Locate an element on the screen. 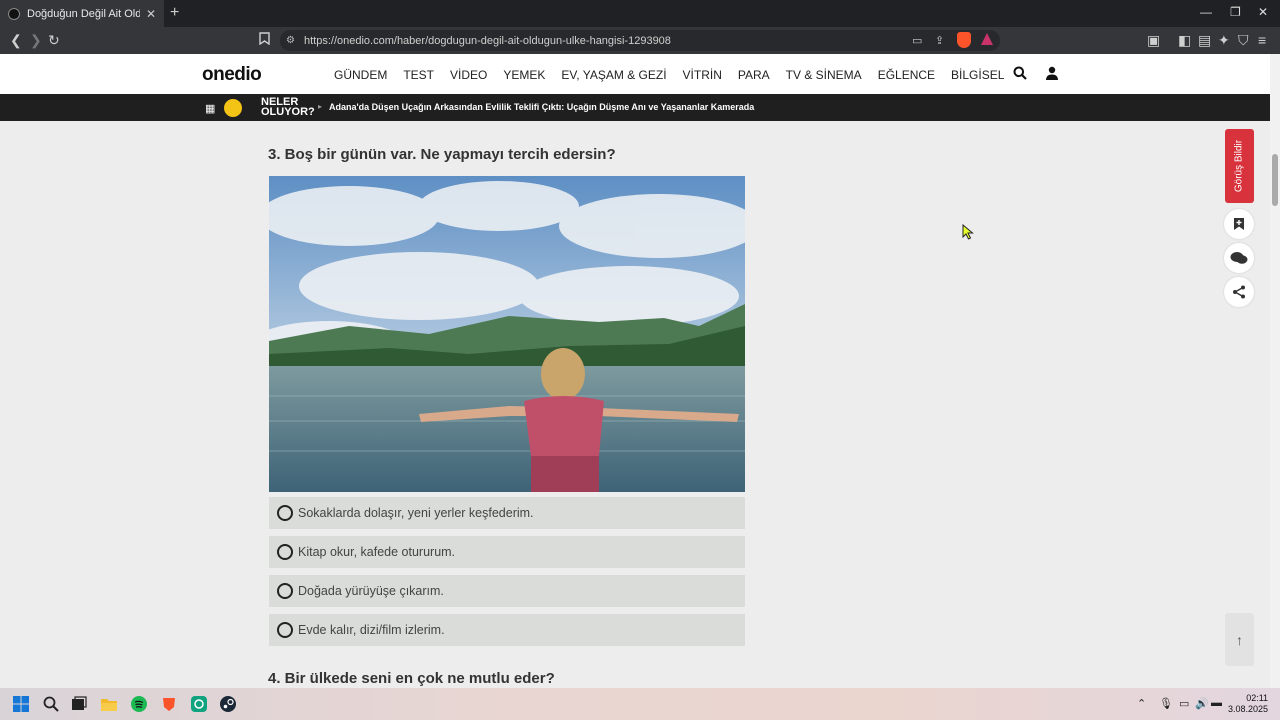 Image resolution: width=1280 pixels, height=720 pixels. ticker-badge-icon is located at coordinates (233, 108).